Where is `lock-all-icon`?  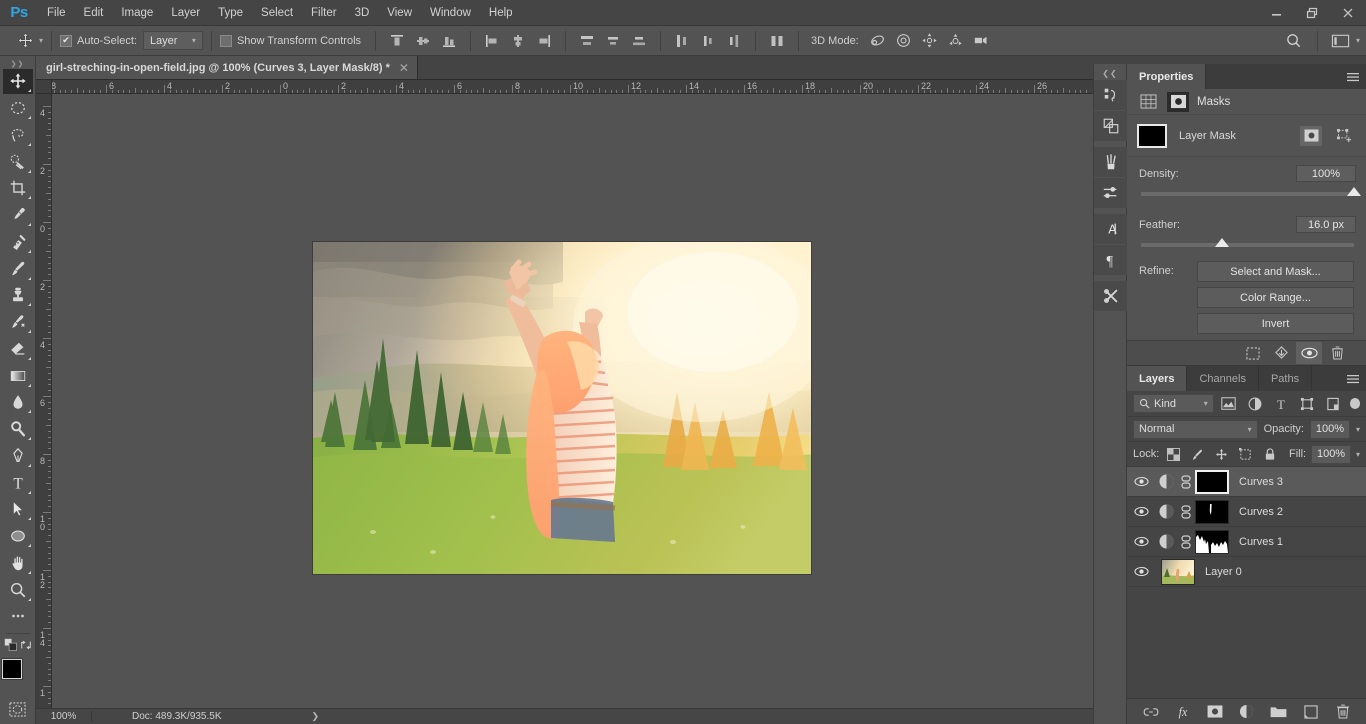 lock-all-icon is located at coordinates (1269, 454).